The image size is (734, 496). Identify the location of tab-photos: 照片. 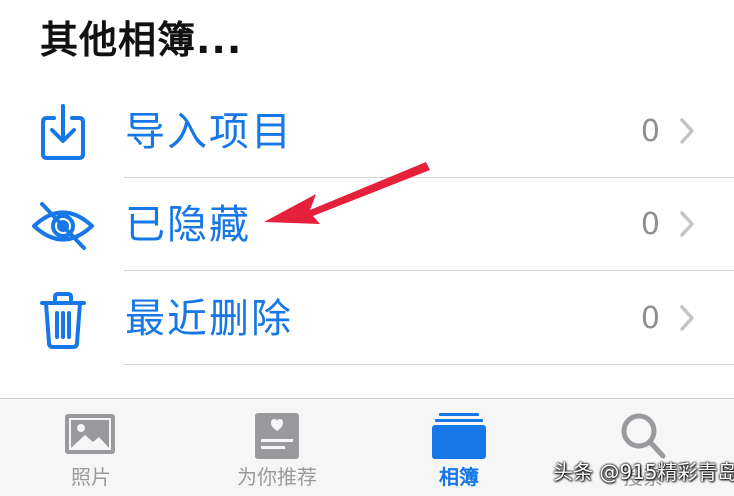
(91, 447).